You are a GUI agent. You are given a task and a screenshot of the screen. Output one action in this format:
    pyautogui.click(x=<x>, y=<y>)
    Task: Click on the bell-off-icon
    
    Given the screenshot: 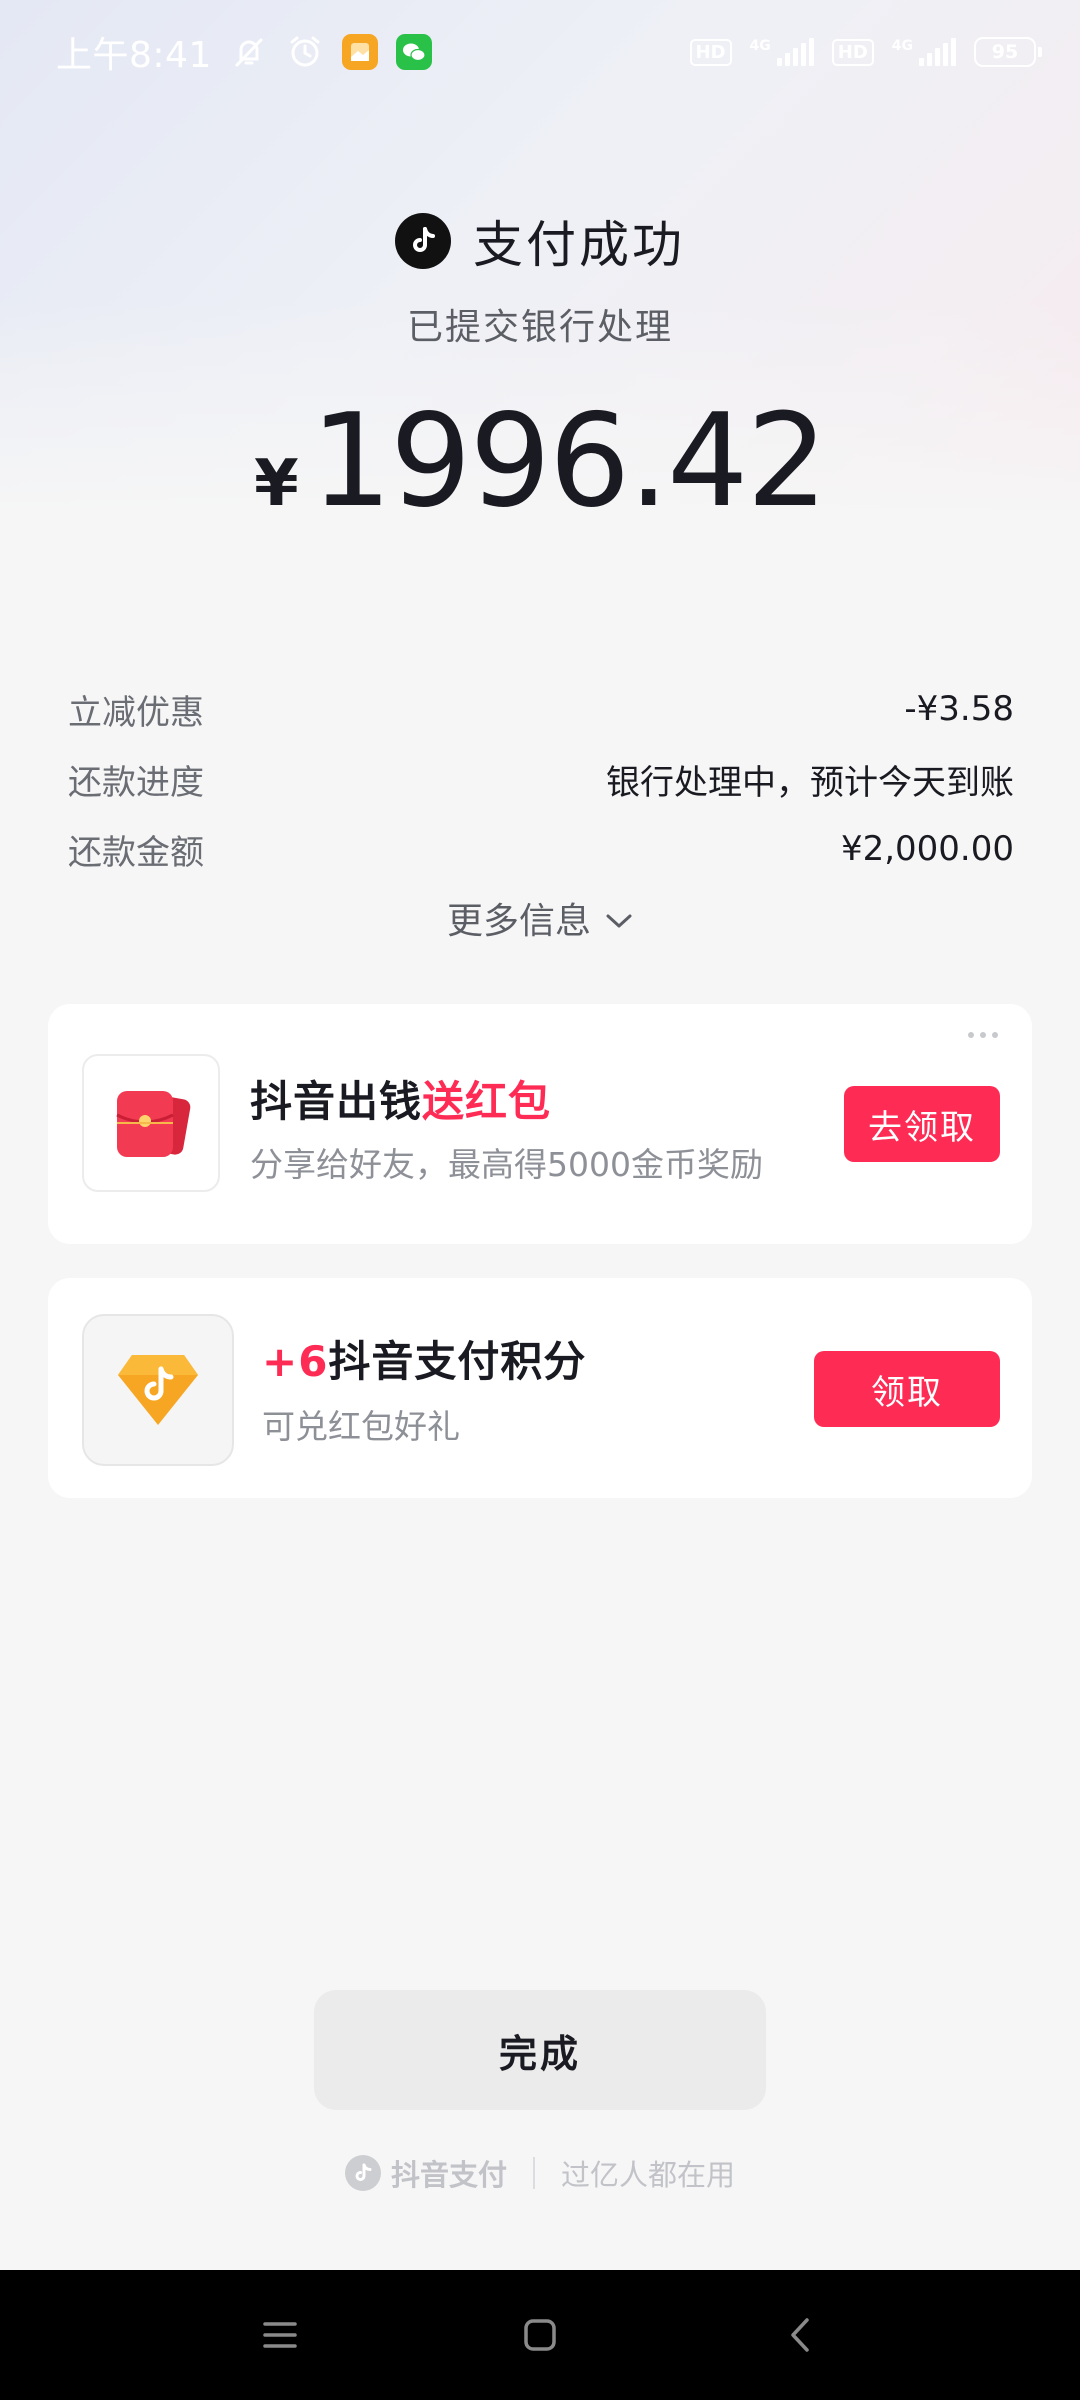 What is the action you would take?
    pyautogui.click(x=249, y=52)
    